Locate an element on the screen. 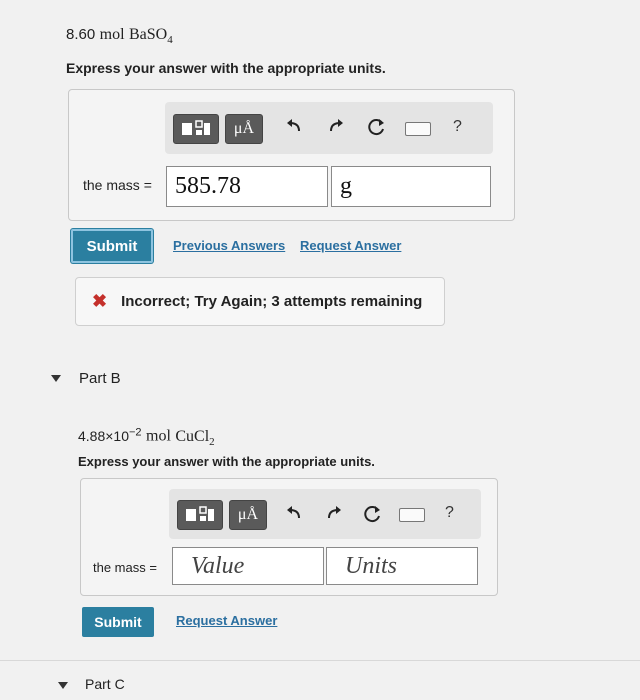 The height and width of the screenshot is (700, 640). partA-help-label: ? is located at coordinates (457, 126).